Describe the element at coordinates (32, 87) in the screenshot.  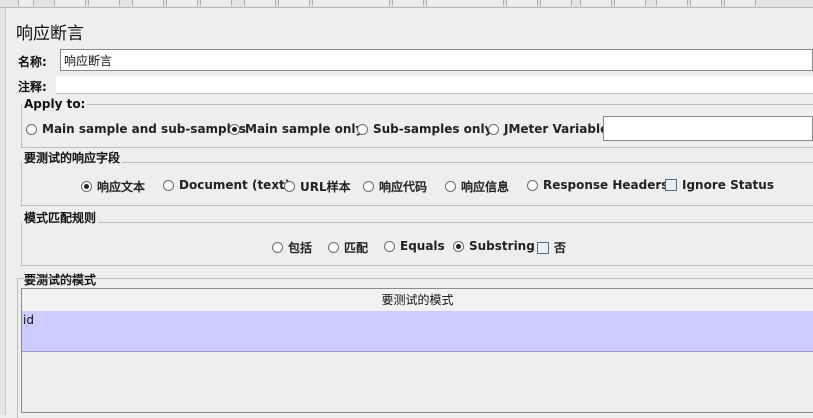
I see `comment-label: 注释:` at that location.